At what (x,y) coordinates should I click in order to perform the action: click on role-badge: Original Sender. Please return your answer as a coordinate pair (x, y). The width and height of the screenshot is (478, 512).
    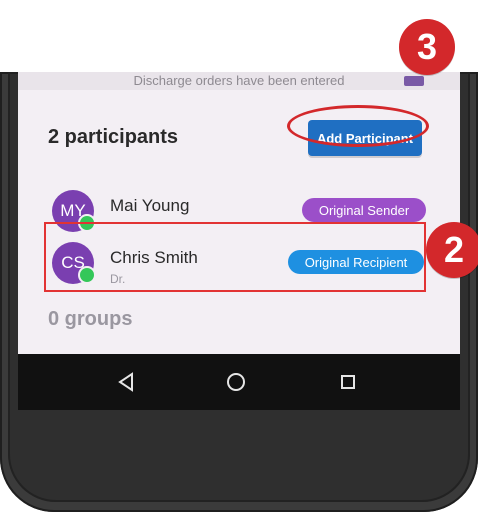
    Looking at the image, I should click on (364, 210).